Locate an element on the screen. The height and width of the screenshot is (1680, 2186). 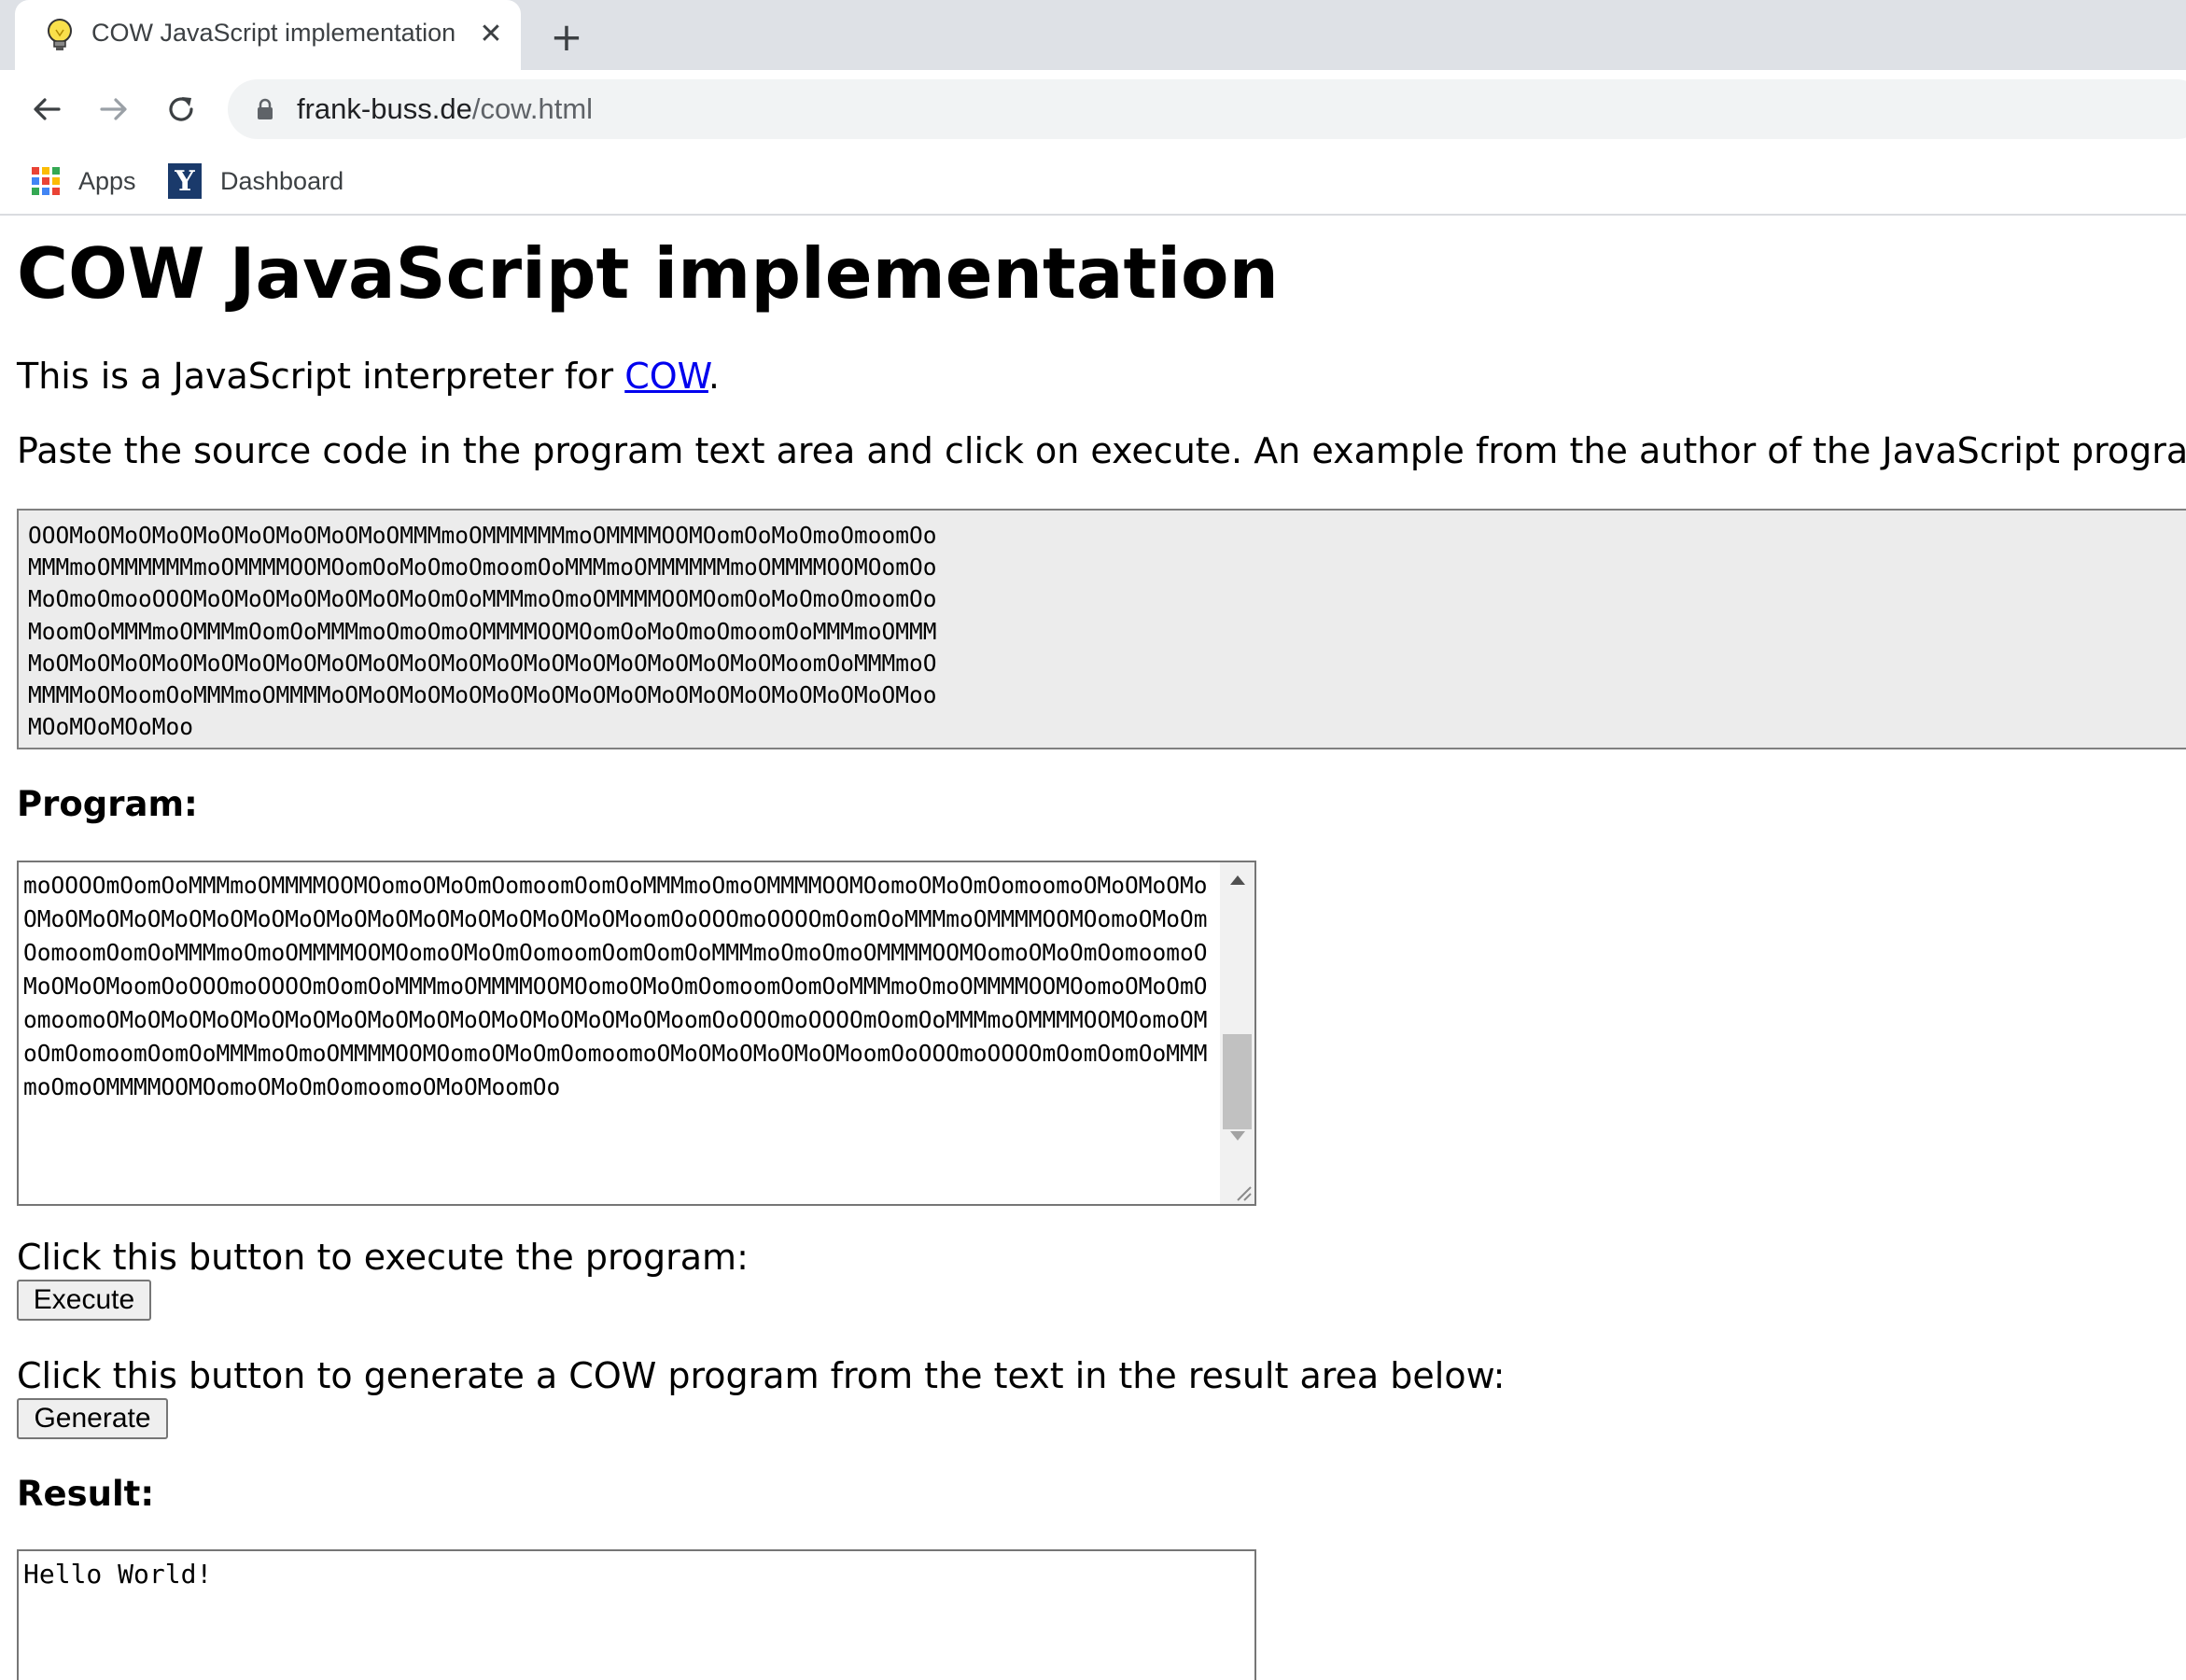
lock-icon is located at coordinates (266, 108).